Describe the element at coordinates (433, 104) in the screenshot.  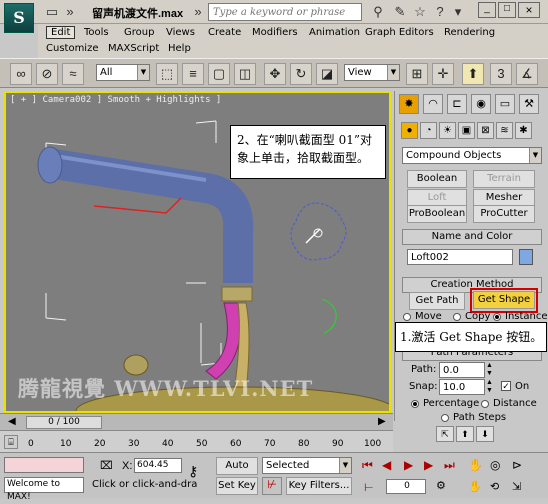
I see `modify-tab-icon: ◠` at that location.